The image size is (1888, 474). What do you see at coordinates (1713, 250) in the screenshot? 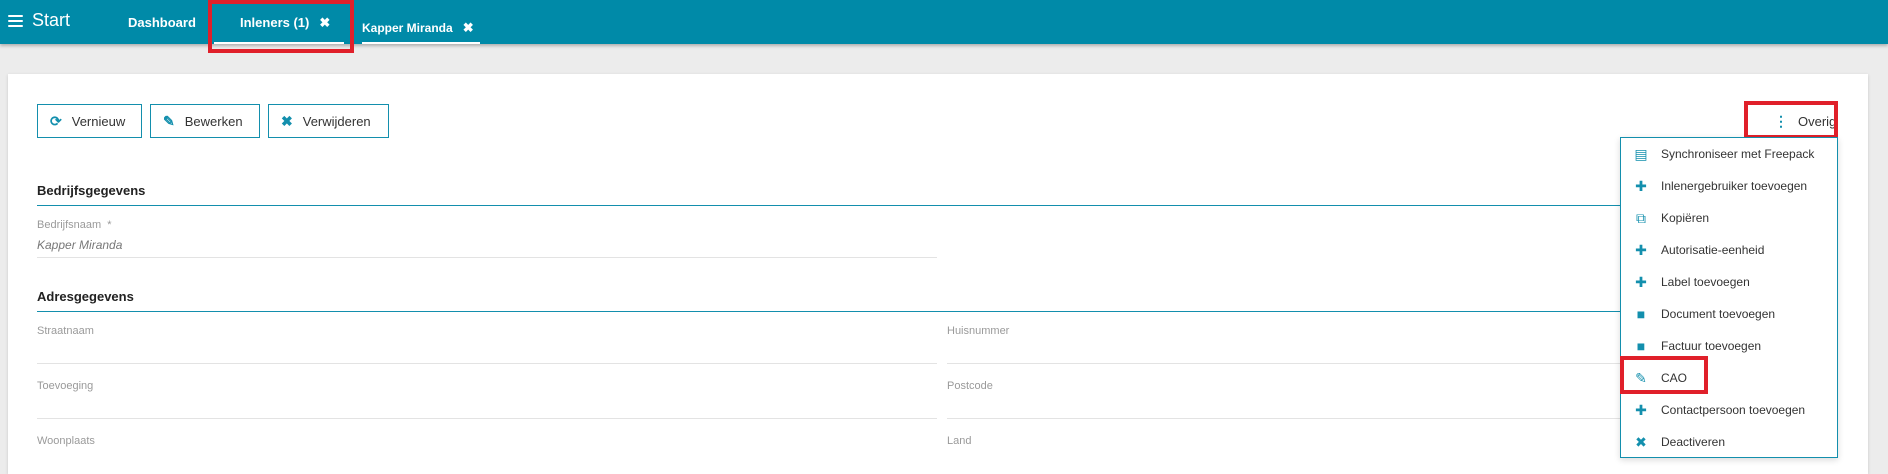
I see `menu-item-label: Autorisatie-eenheid` at bounding box center [1713, 250].